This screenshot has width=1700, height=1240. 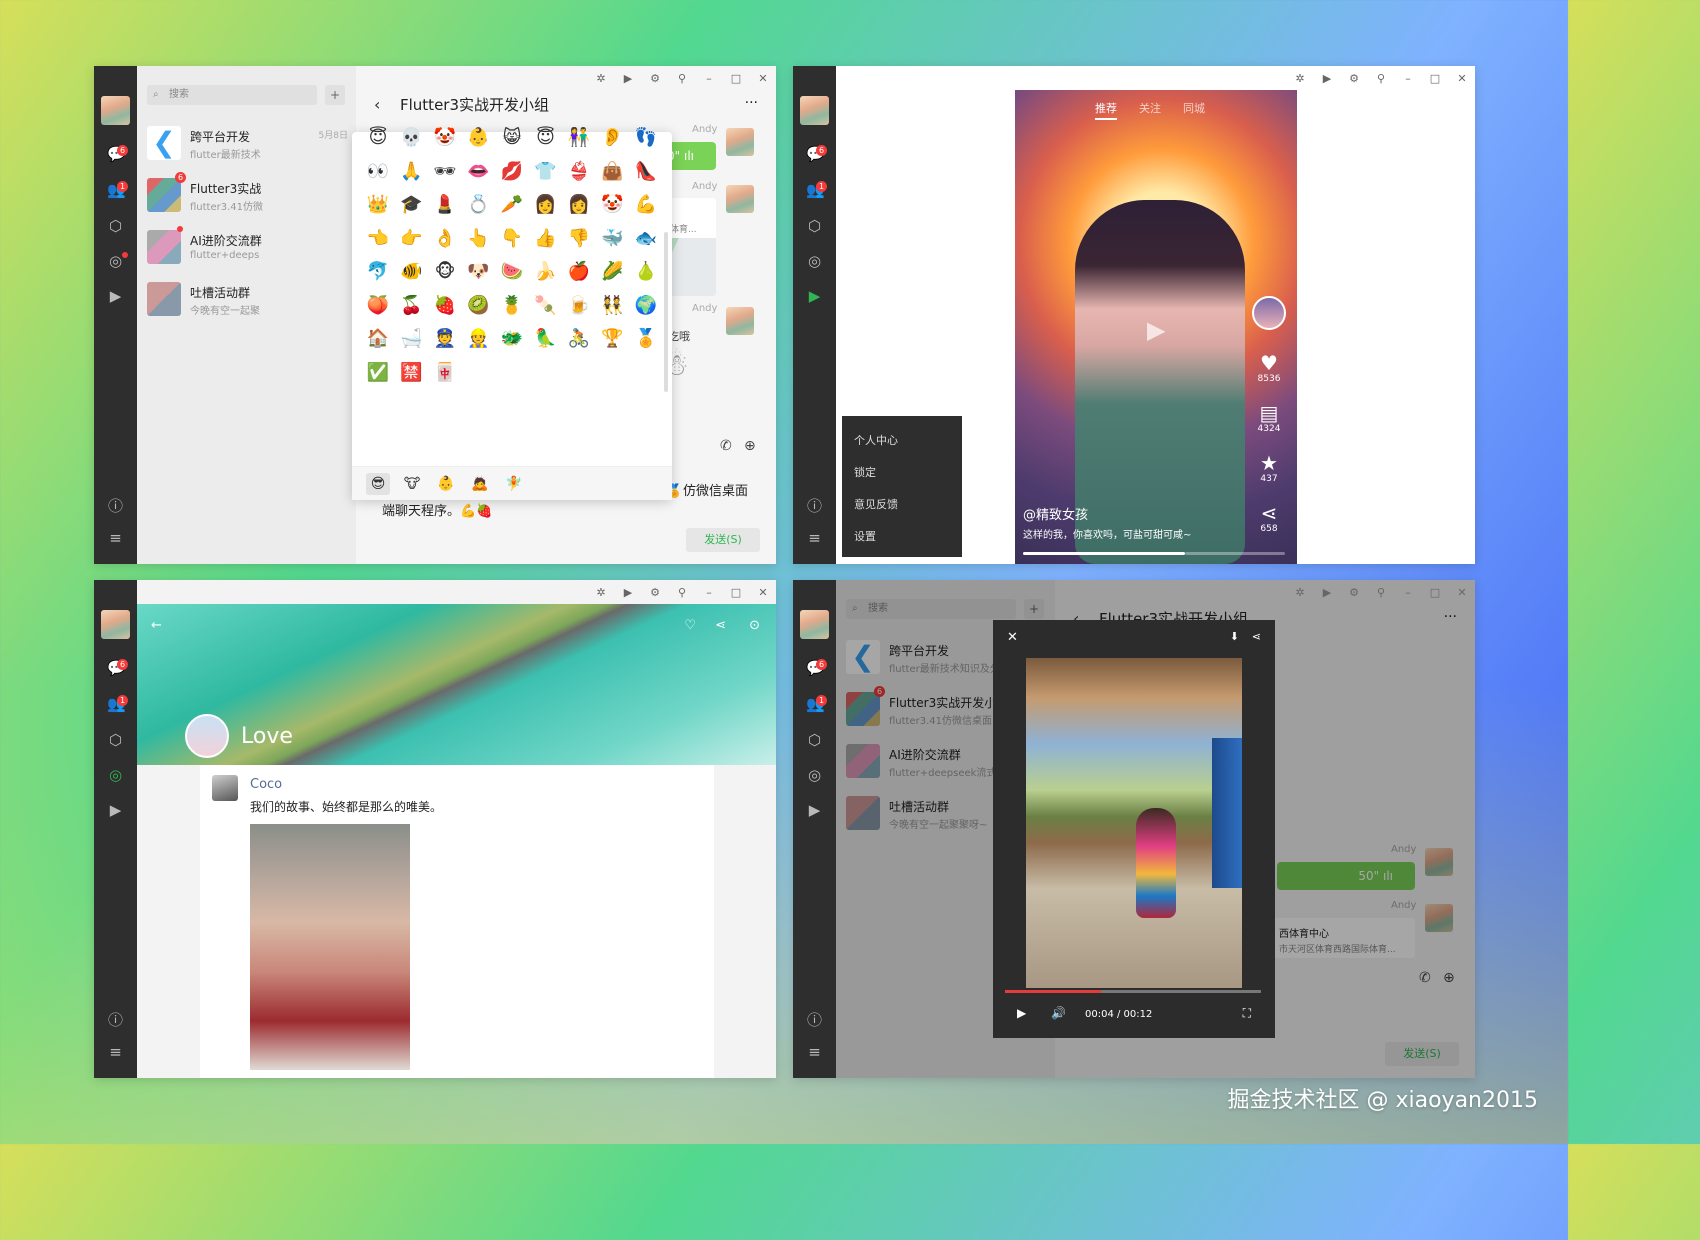 What do you see at coordinates (579, 138) in the screenshot?
I see `emoji-item: 👫` at bounding box center [579, 138].